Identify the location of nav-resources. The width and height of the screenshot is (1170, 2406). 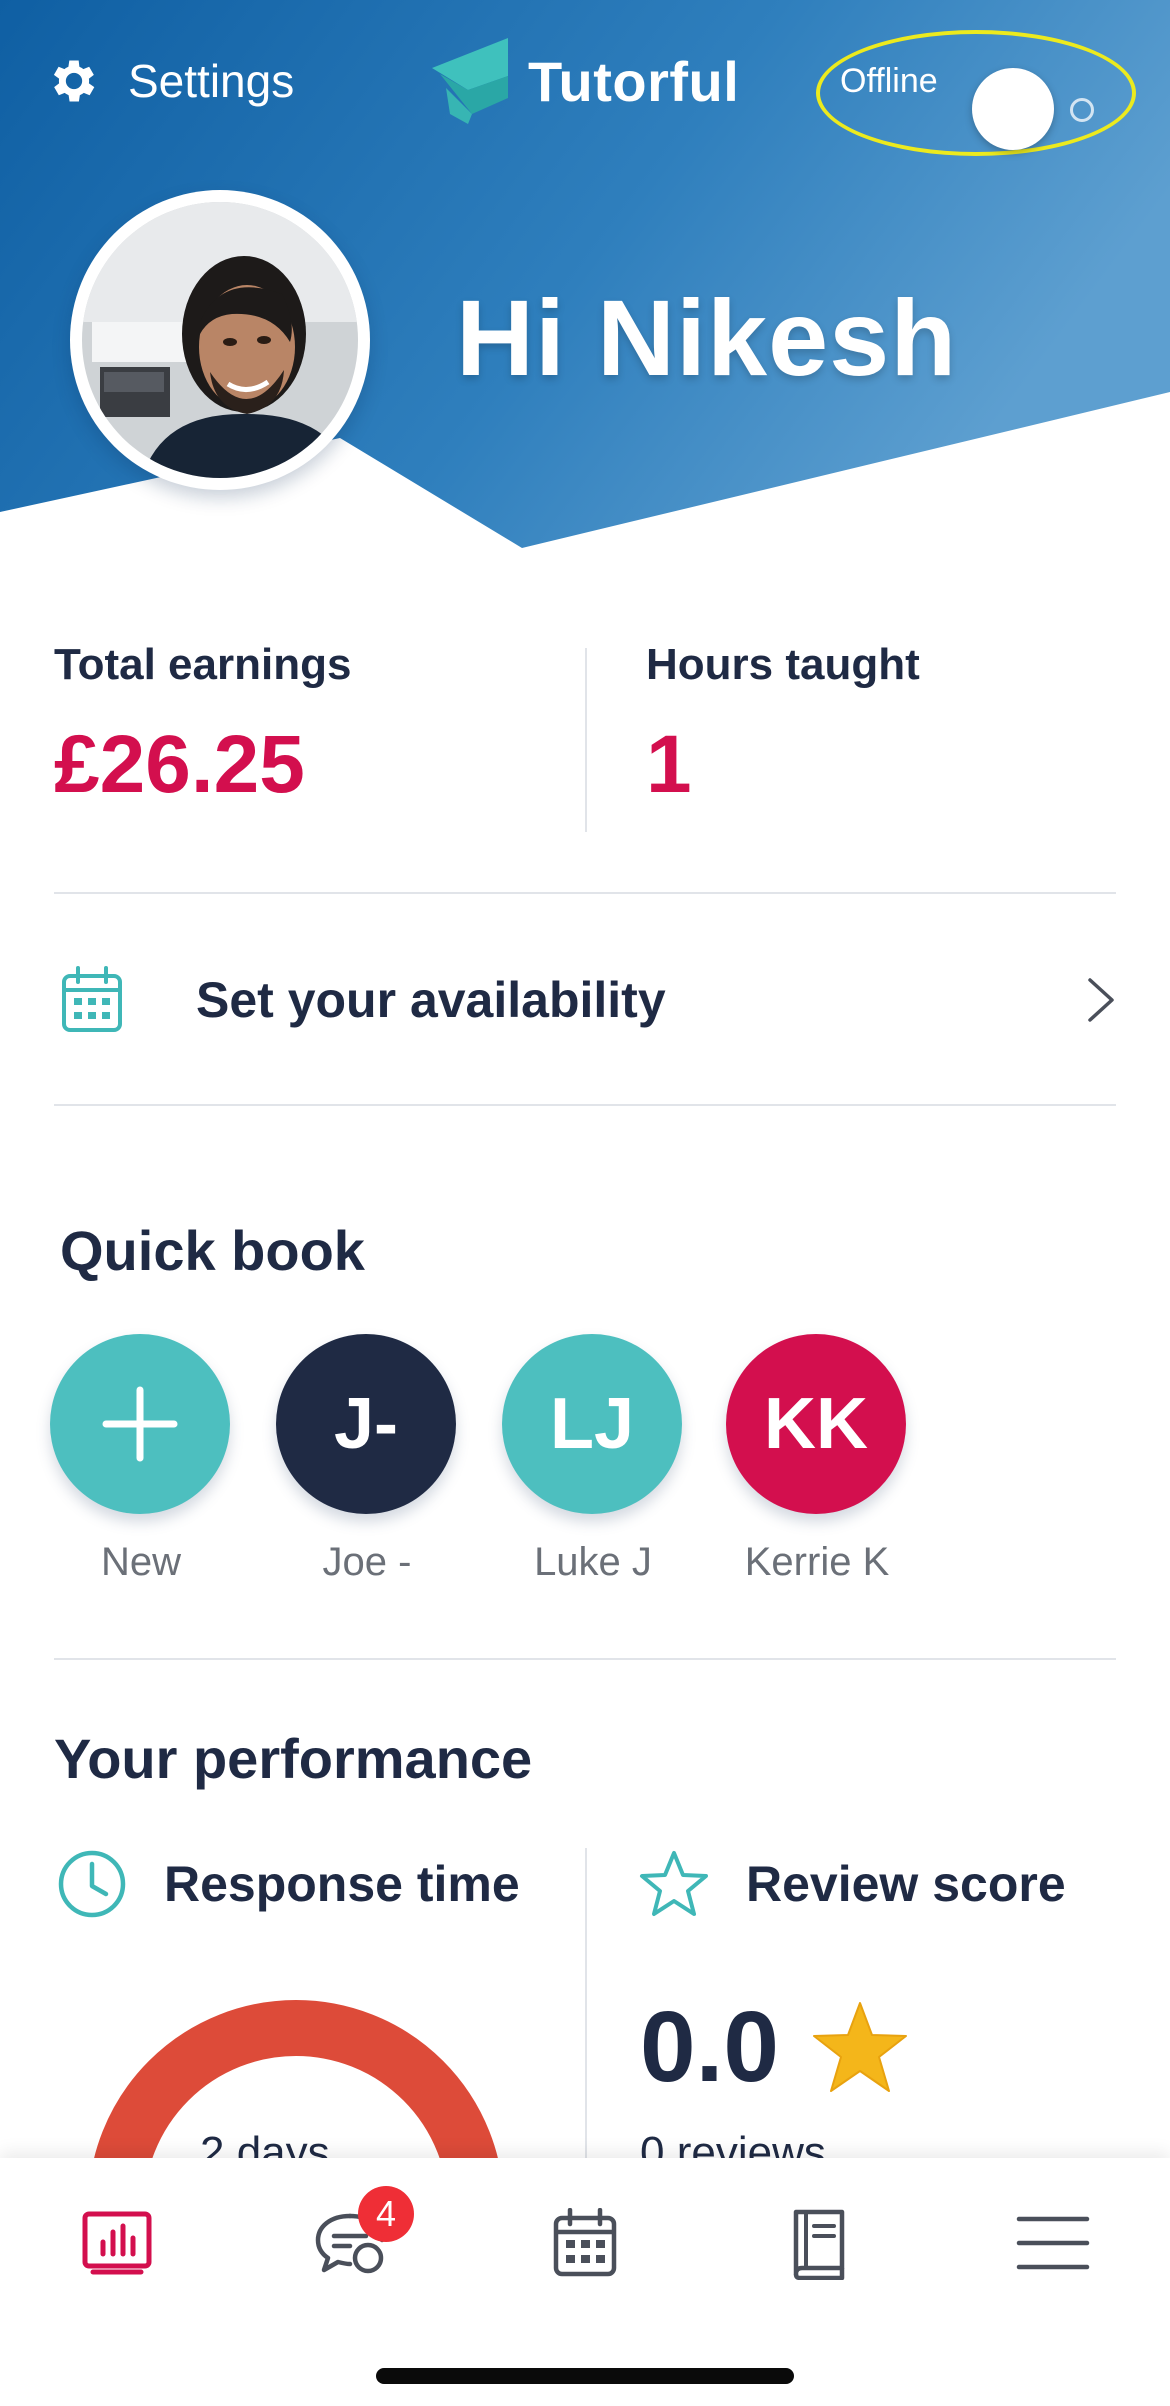
(819, 2245).